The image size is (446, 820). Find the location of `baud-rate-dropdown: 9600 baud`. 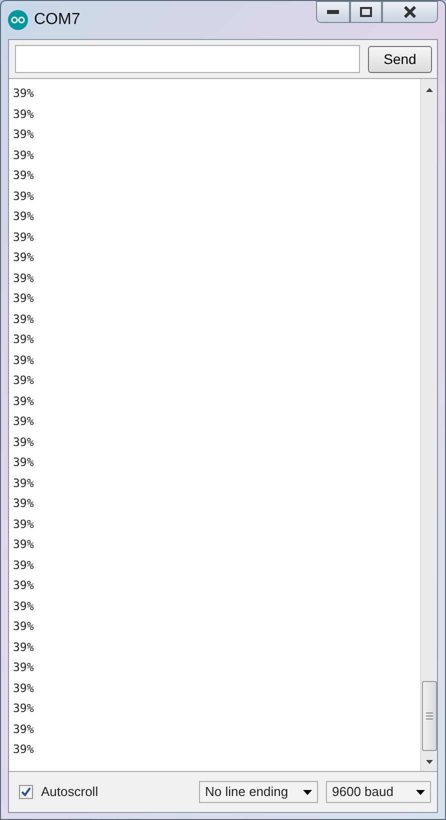

baud-rate-dropdown: 9600 baud is located at coordinates (378, 792).